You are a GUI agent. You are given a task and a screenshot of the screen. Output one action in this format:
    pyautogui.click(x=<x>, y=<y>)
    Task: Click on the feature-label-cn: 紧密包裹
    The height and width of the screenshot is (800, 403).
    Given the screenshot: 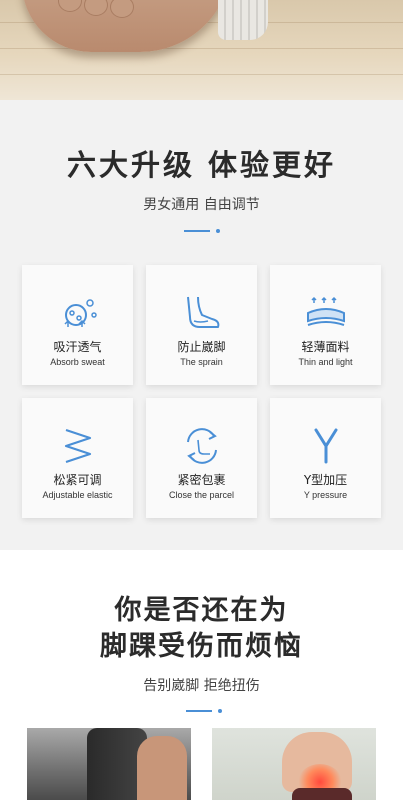 What is the action you would take?
    pyautogui.click(x=201, y=480)
    